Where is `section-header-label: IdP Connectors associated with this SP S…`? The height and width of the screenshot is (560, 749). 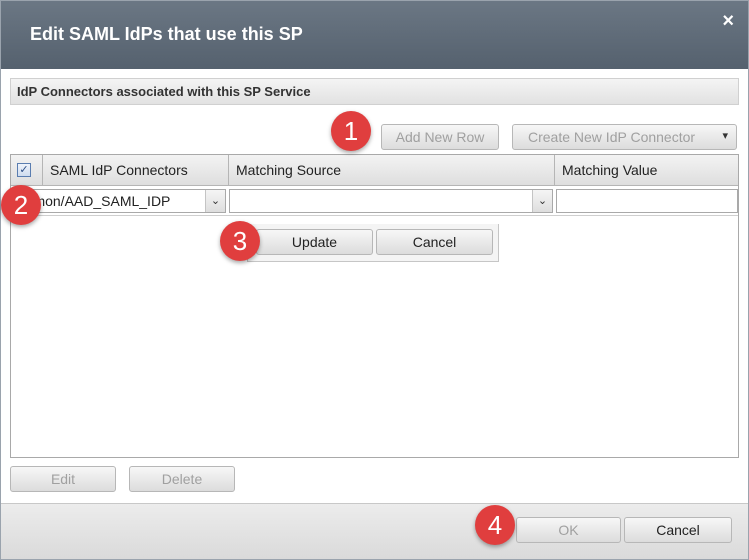 section-header-label: IdP Connectors associated with this SP S… is located at coordinates (164, 91).